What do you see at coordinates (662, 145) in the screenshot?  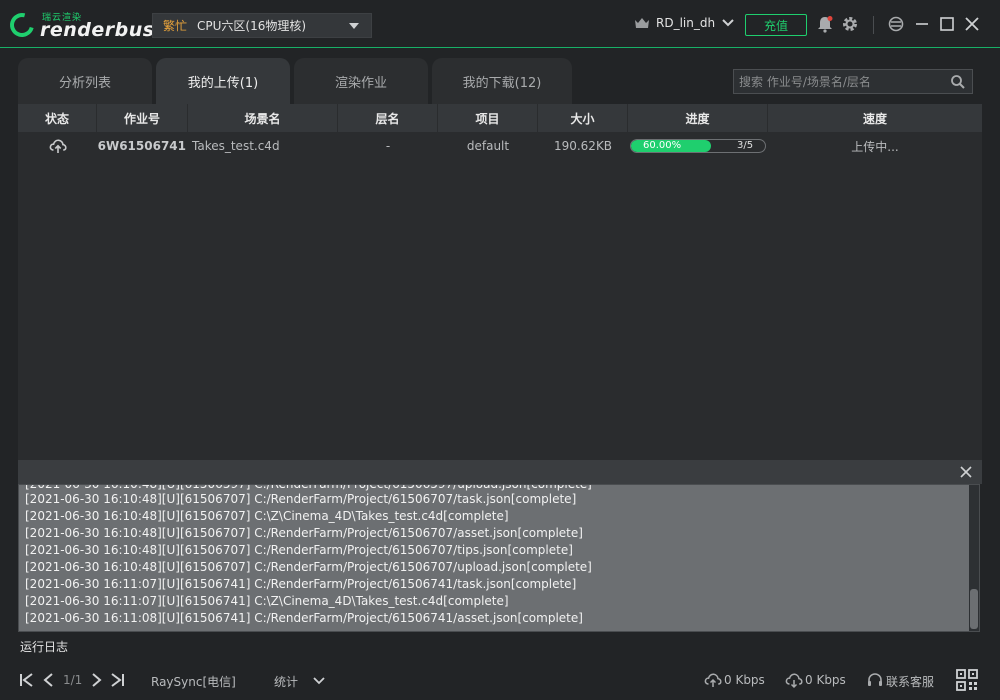 I see `progress-percent: 60.00%` at bounding box center [662, 145].